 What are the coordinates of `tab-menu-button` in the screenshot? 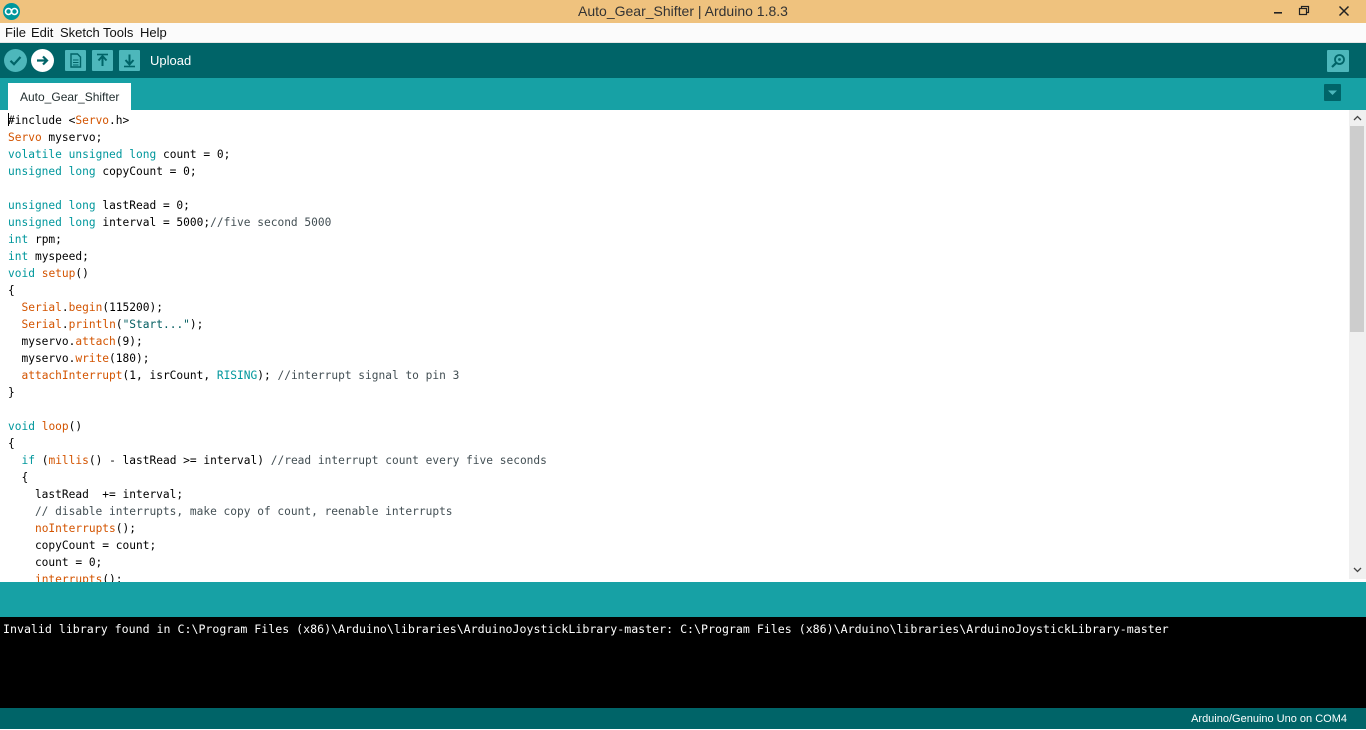 It's located at (1332, 92).